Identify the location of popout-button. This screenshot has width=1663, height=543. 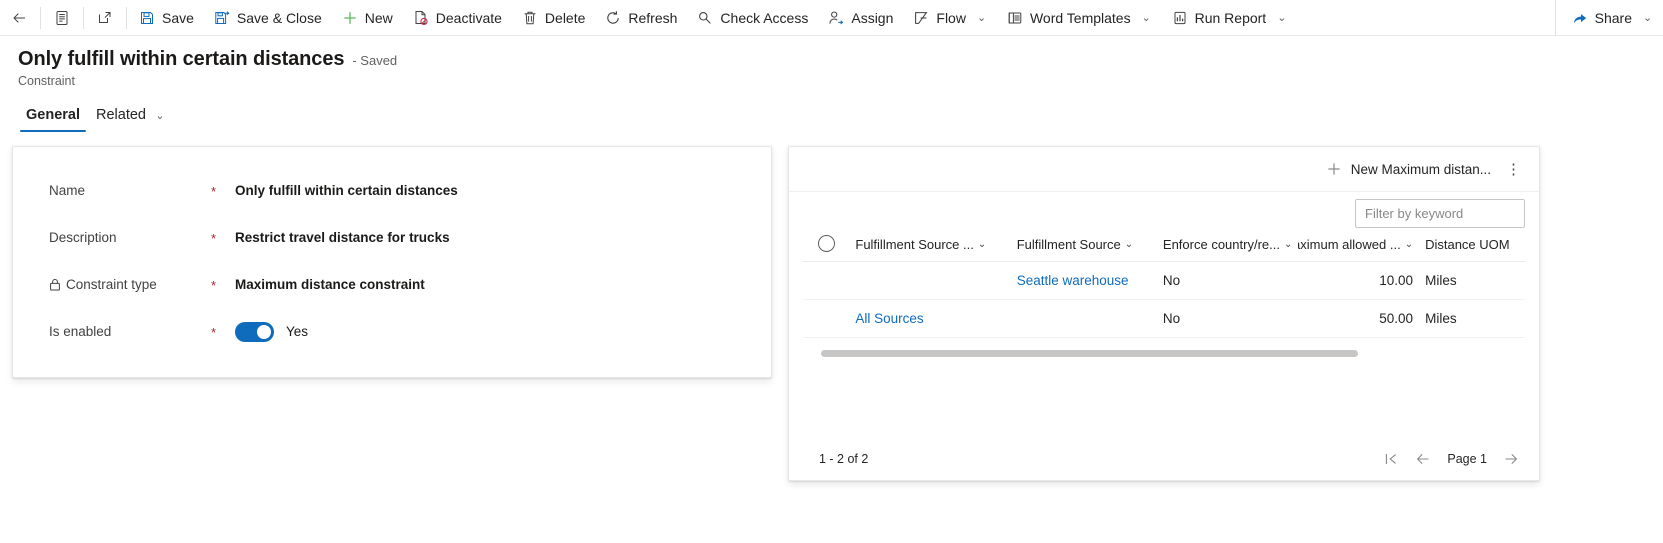
(105, 18).